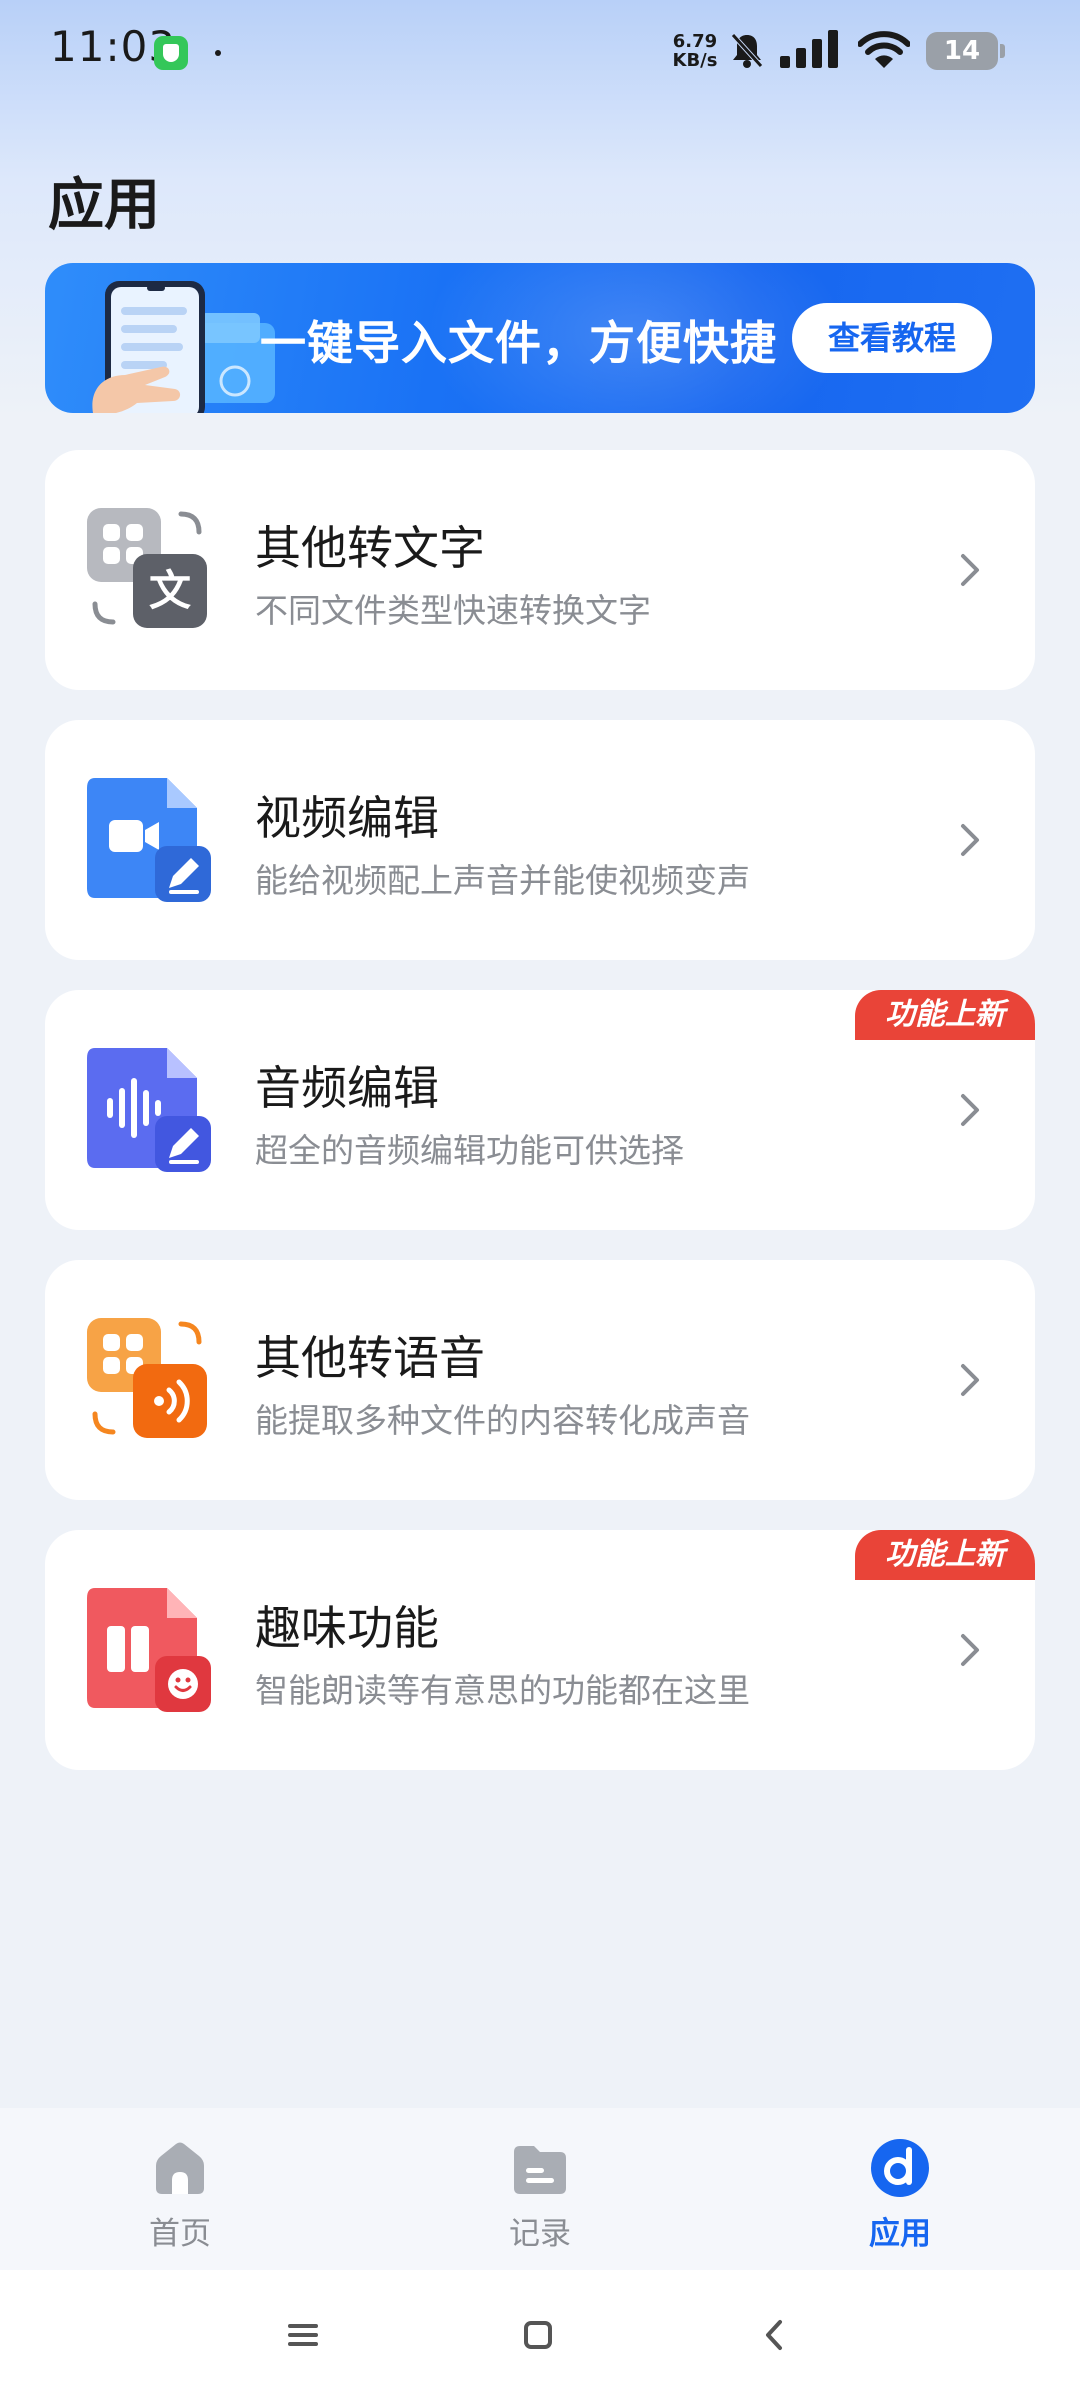 The width and height of the screenshot is (1080, 2400). Describe the element at coordinates (695, 60) in the screenshot. I see `net-speed-unit: KB/s` at that location.